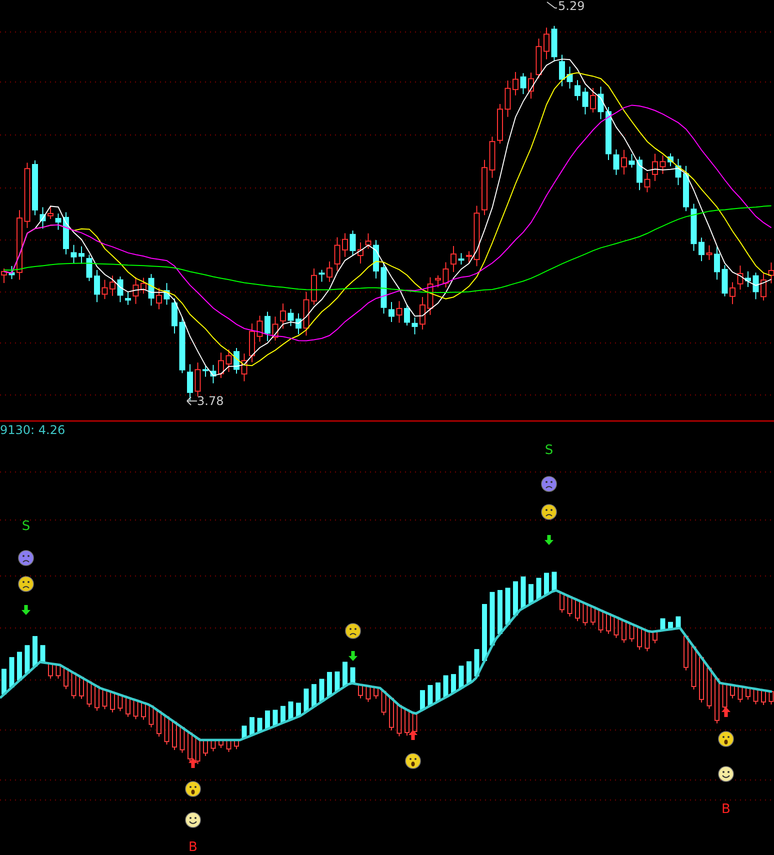 The image size is (774, 855). What do you see at coordinates (571, 6) in the screenshot?
I see `high-price-label: 5.29` at bounding box center [571, 6].